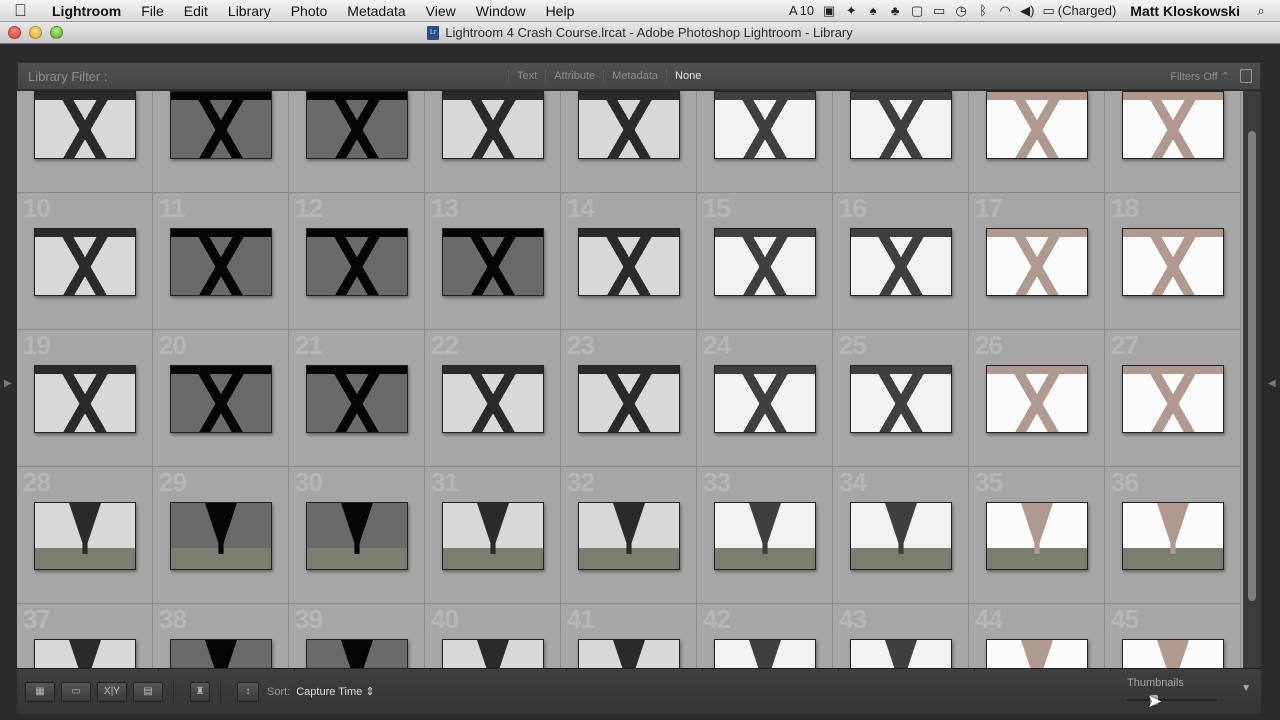 Image resolution: width=1280 pixels, height=720 pixels. What do you see at coordinates (1079, 11) in the screenshot?
I see `battery-icon: ▭ (Charged)` at bounding box center [1079, 11].